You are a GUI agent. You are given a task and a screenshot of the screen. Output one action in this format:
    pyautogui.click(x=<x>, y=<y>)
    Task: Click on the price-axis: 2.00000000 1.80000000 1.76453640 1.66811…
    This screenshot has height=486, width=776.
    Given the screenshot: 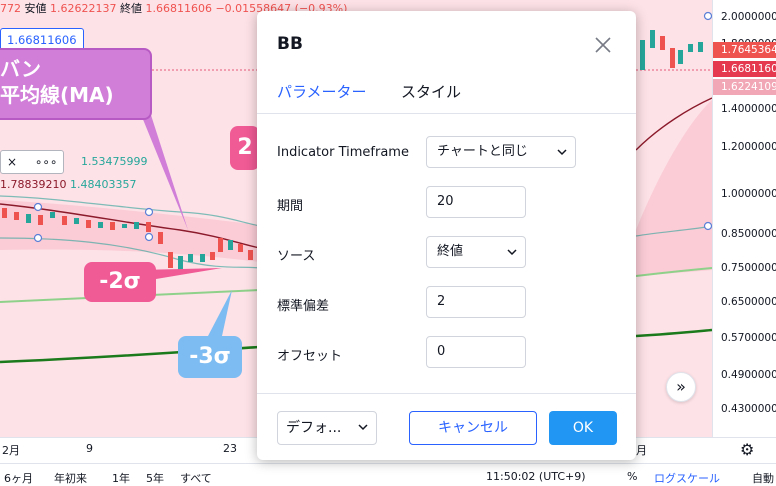 What is the action you would take?
    pyautogui.click(x=744, y=218)
    